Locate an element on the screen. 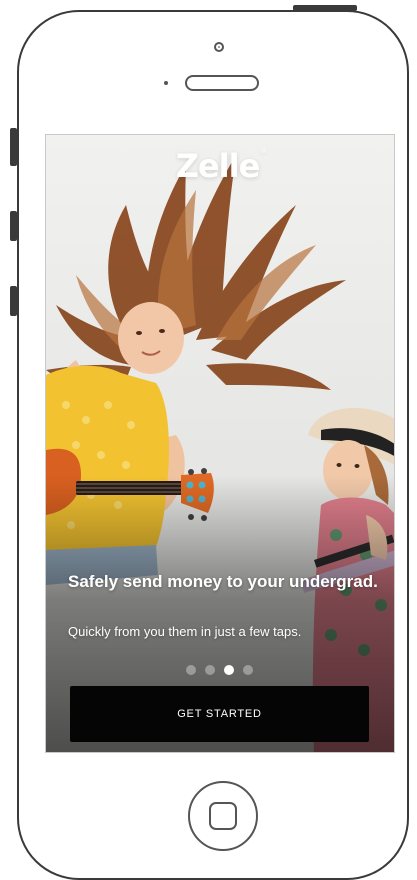 The image size is (417, 880). home-button-square-icon is located at coordinates (223, 816).